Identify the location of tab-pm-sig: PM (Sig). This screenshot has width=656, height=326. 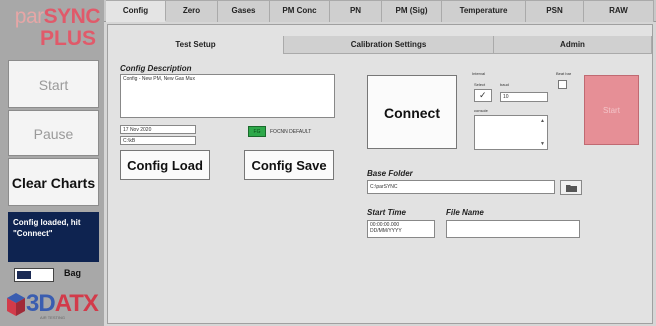
(412, 11).